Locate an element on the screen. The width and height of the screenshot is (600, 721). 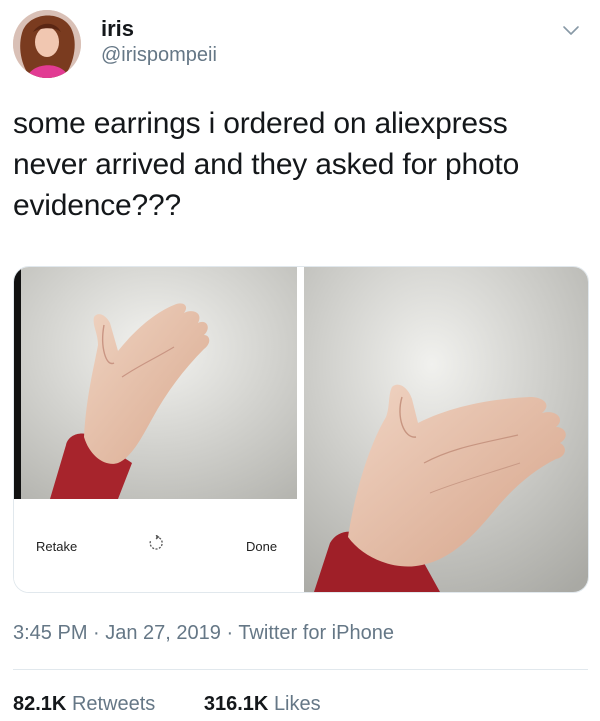
likes-count: 316.1K is located at coordinates (236, 704).